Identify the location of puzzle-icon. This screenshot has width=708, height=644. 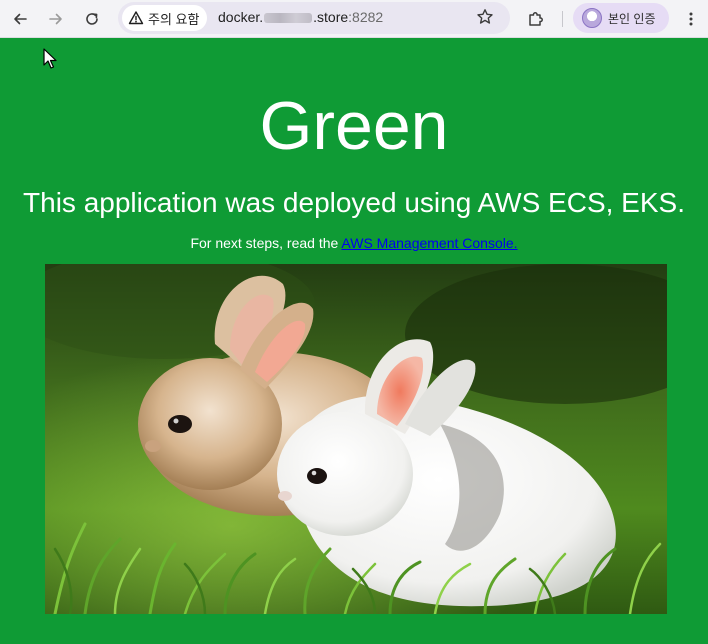
(536, 19).